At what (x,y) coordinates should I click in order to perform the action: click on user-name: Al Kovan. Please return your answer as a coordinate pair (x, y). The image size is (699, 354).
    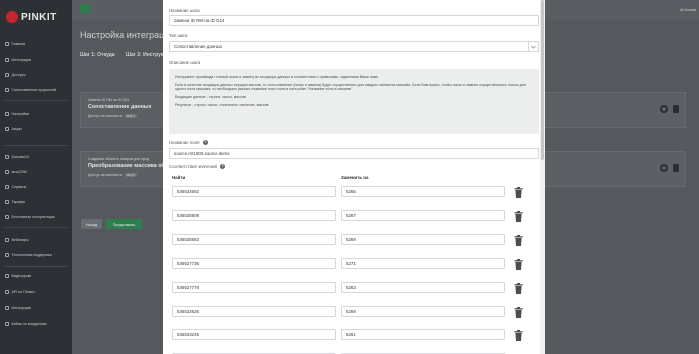
    Looking at the image, I should click on (688, 9).